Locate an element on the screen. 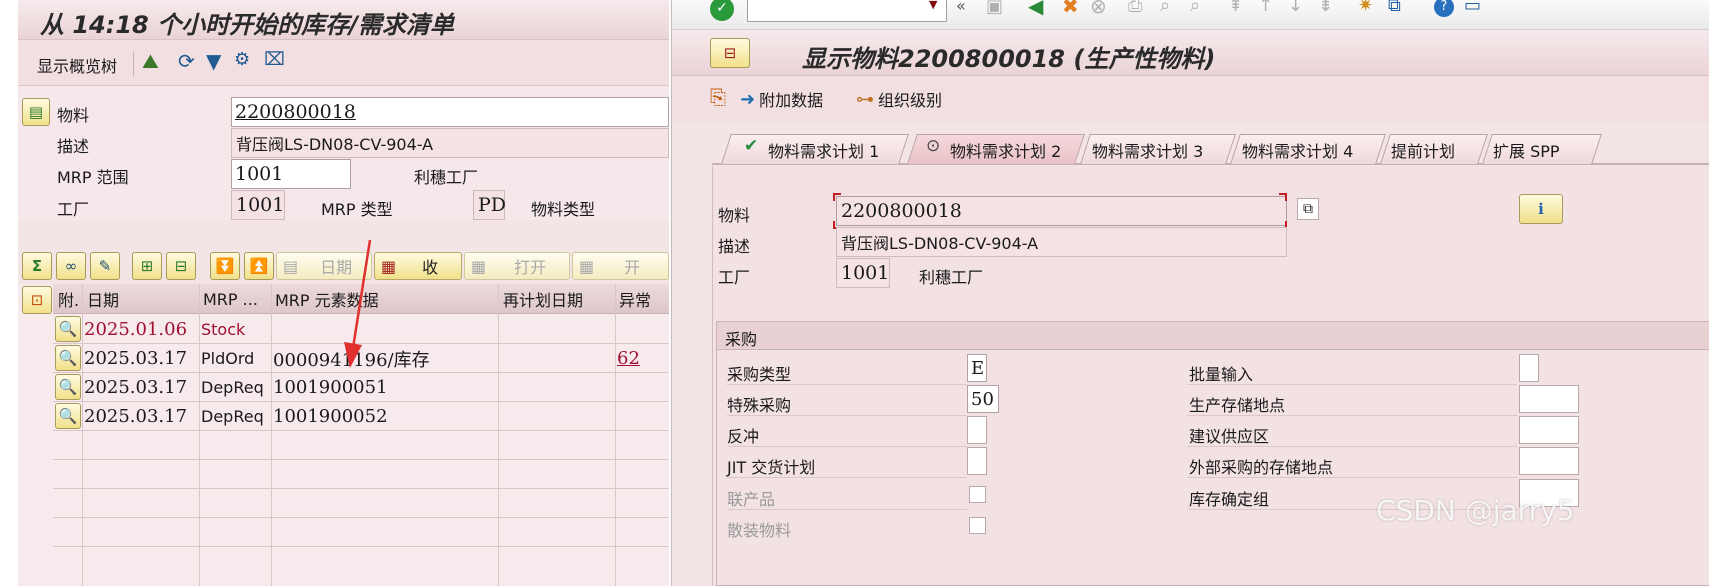  refresh-icon: ⟳ is located at coordinates (191, 62).